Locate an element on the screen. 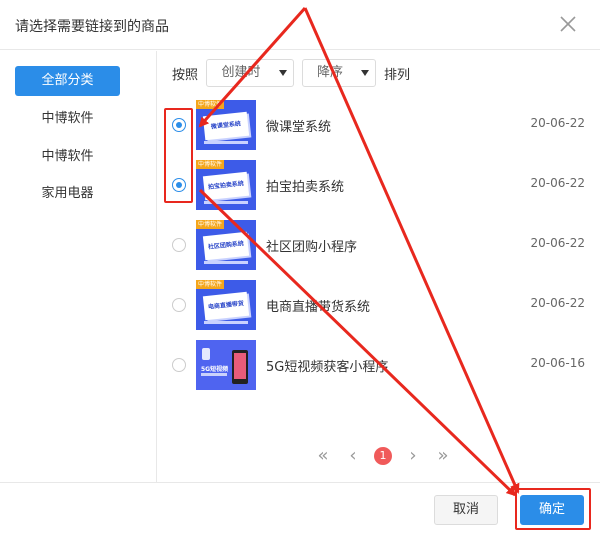 The width and height of the screenshot is (600, 533). product-thumbnail: 中博软件 拍宝拍卖系统 is located at coordinates (226, 185).